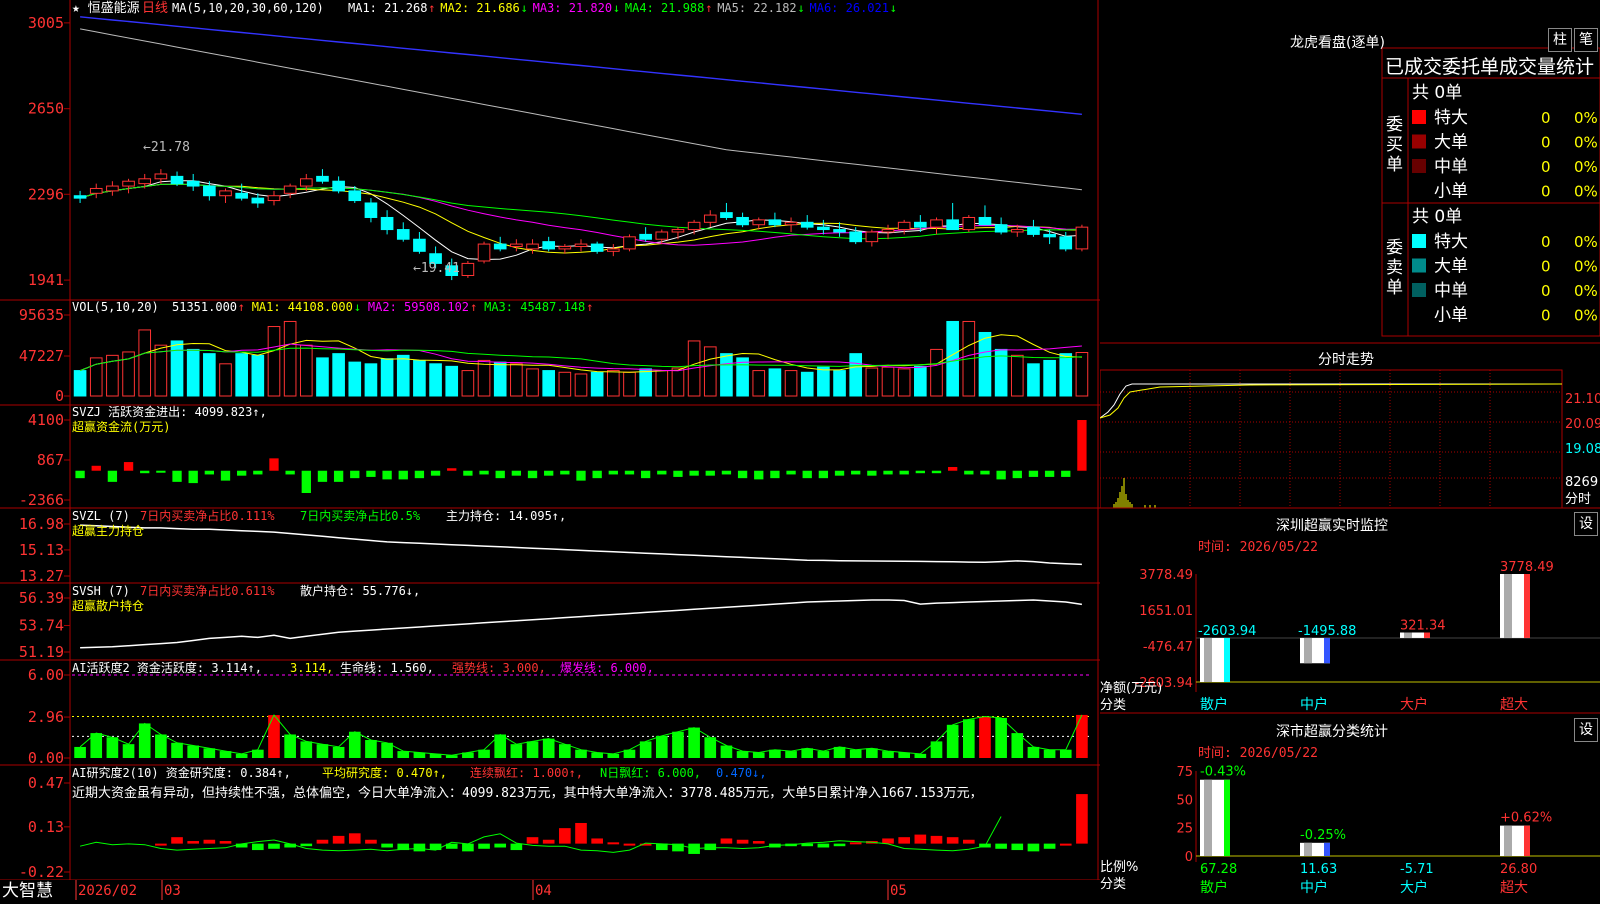  I want to click on date-label: 04, so click(543, 891).